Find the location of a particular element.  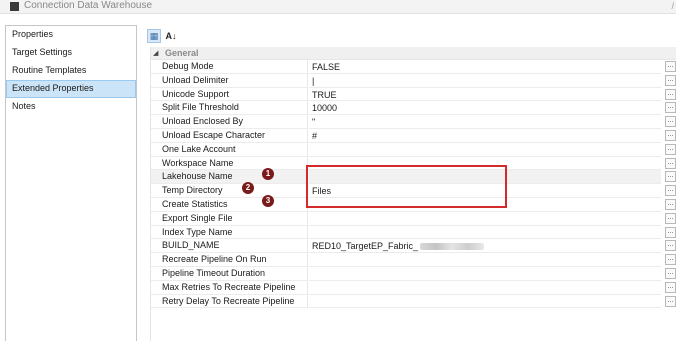

property-name: Pipeline Timeout Duration is located at coordinates (229, 273).